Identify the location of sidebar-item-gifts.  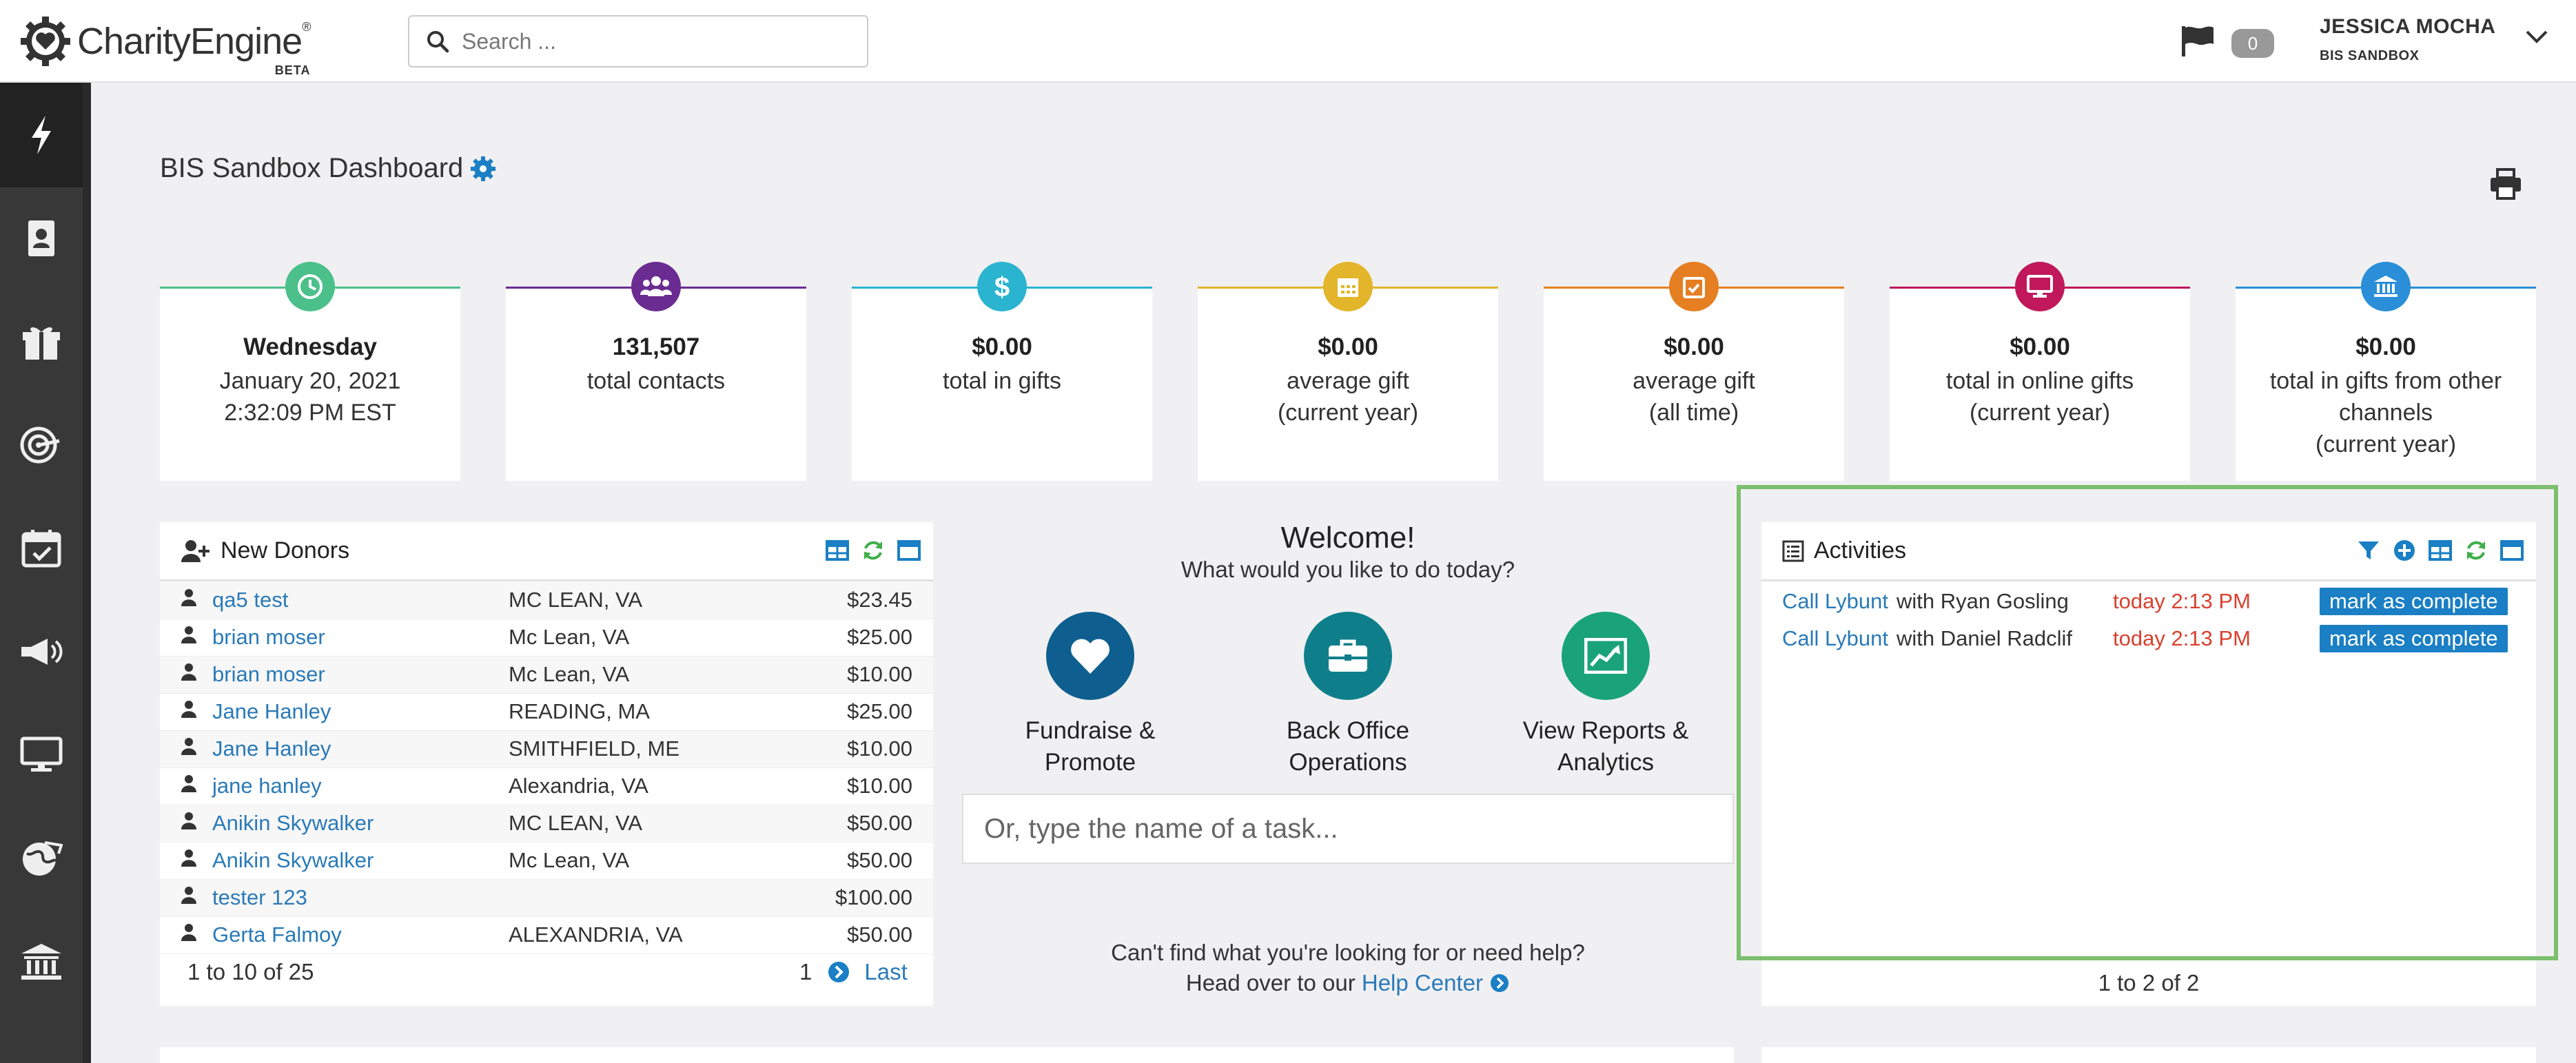
(41, 341).